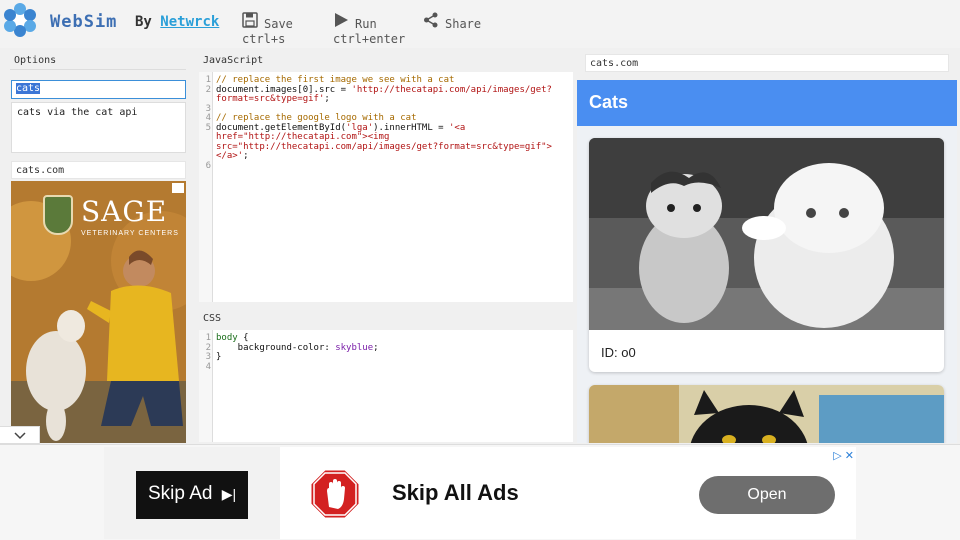 This screenshot has width=960, height=540. I want to click on chevron-down-icon, so click(20, 436).